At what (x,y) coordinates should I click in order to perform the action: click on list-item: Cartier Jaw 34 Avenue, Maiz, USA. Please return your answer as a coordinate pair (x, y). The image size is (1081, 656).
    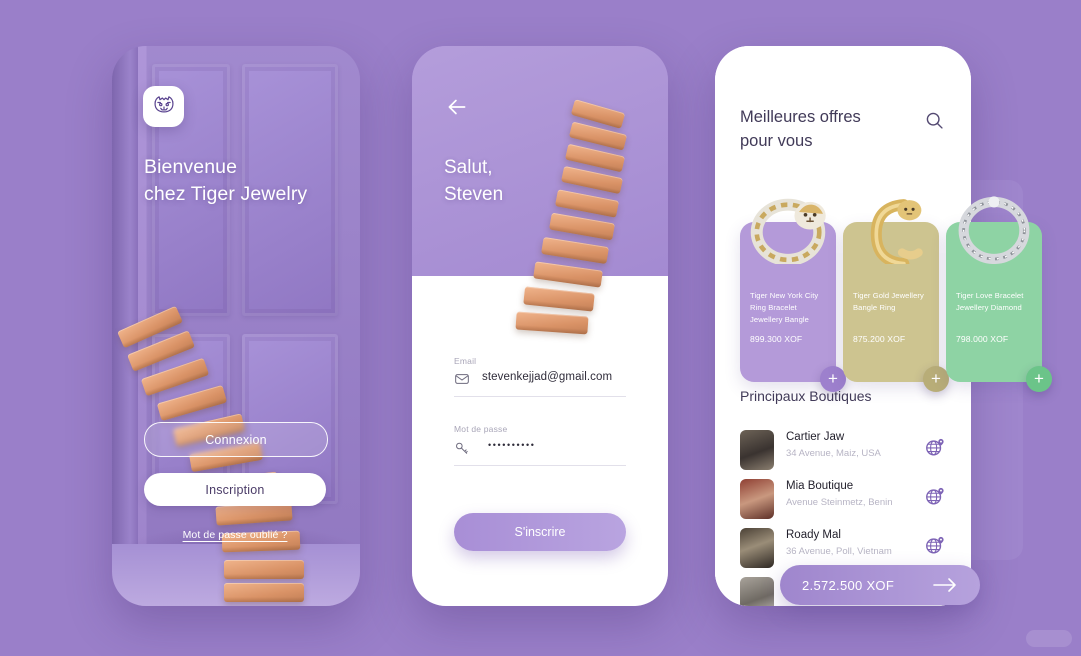
    Looking at the image, I should click on (843, 452).